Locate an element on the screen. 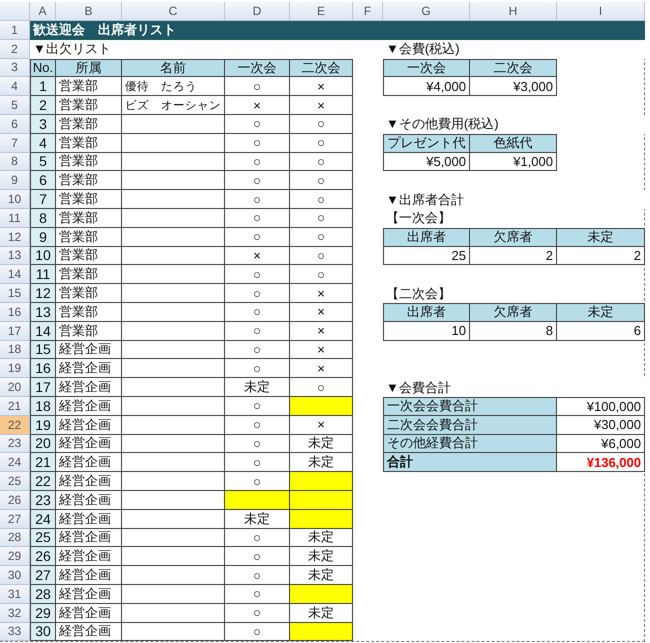 This screenshot has height=643, width=650. table-cell: ¥5,000 is located at coordinates (426, 162).